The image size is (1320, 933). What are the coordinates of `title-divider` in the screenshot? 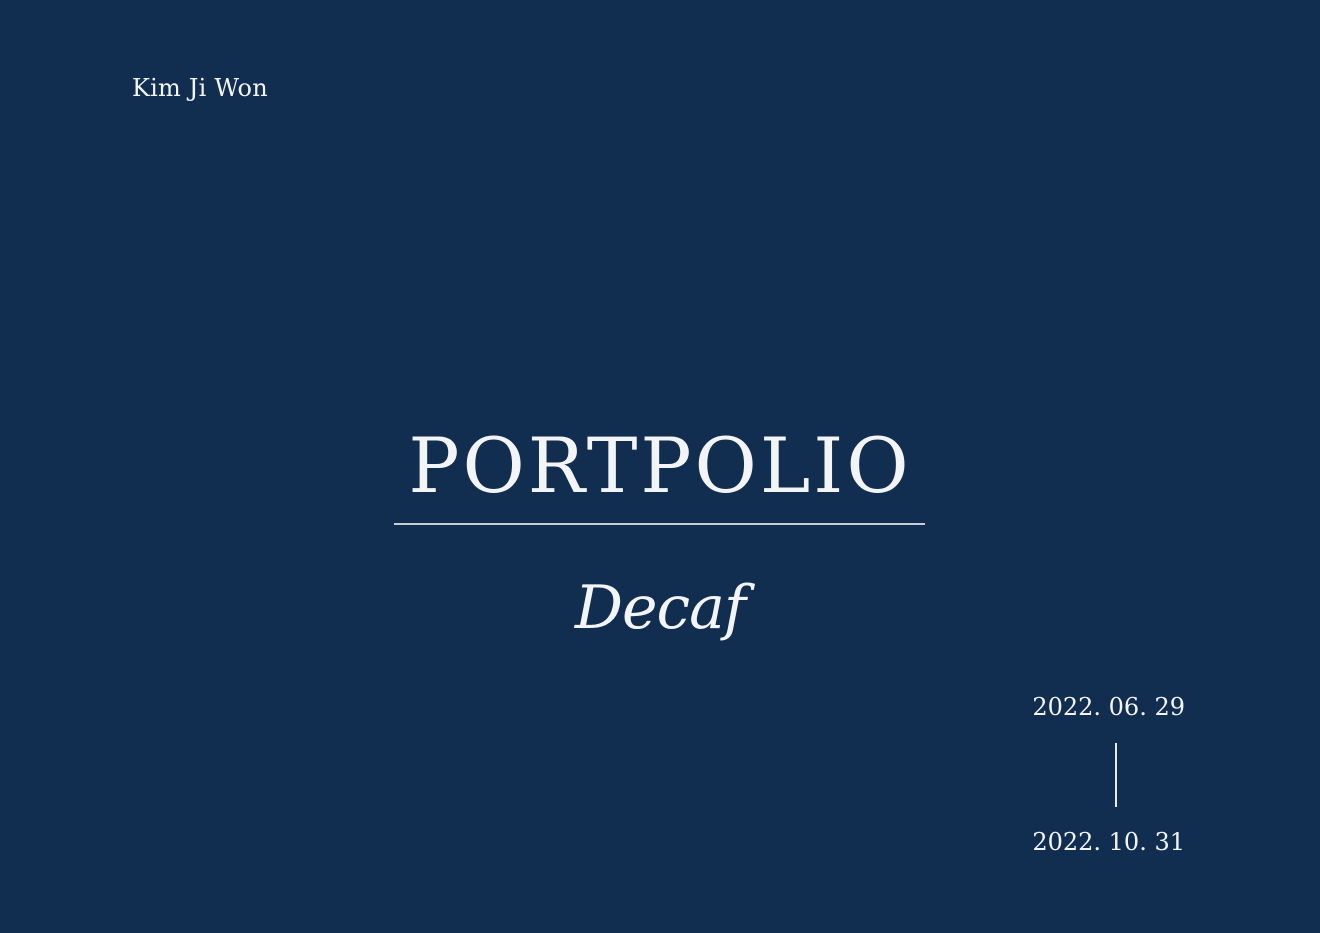 It's located at (659, 524).